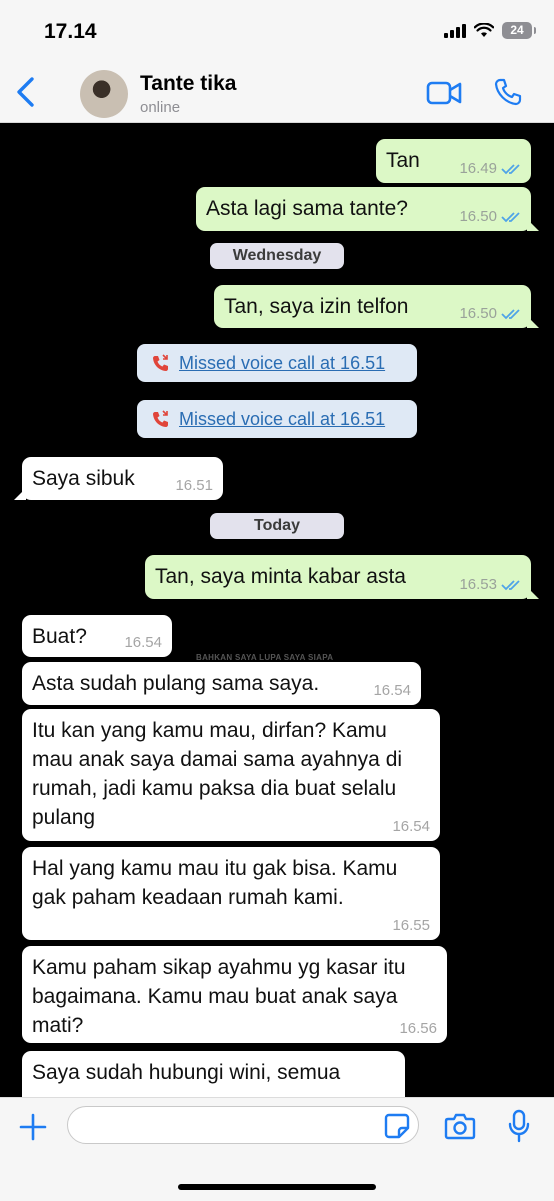 This screenshot has width=554, height=1201. What do you see at coordinates (277, 1187) in the screenshot?
I see `home-indicator` at bounding box center [277, 1187].